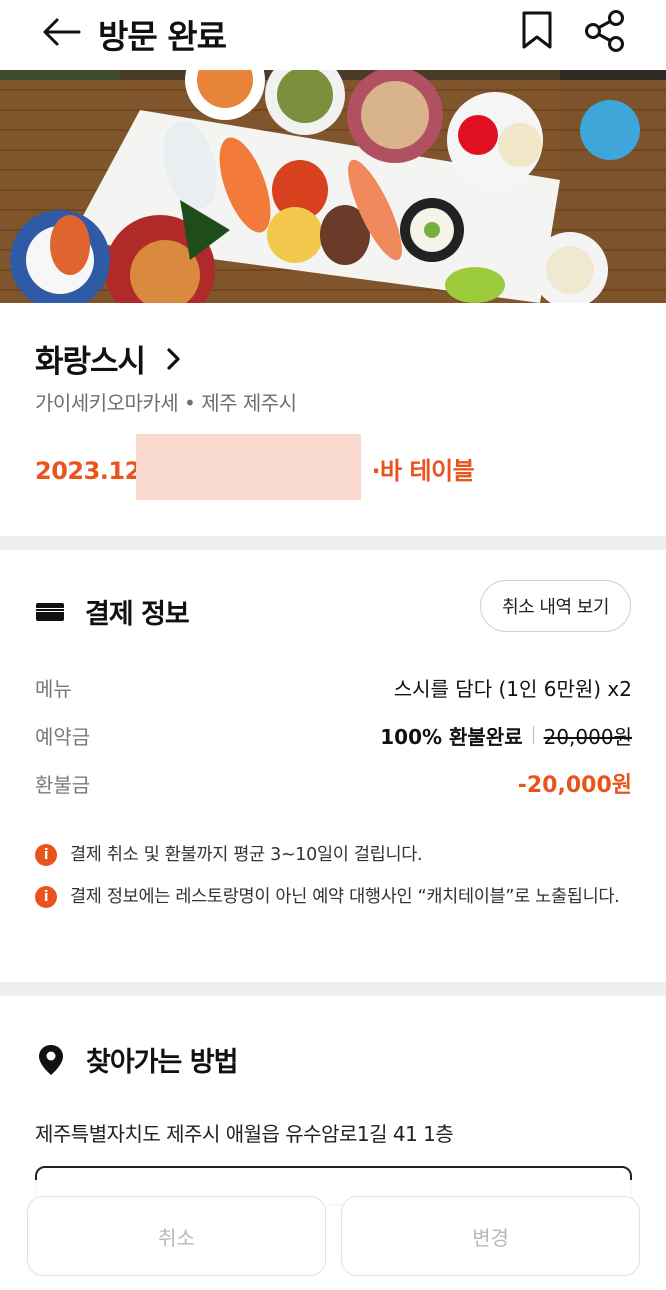  I want to click on booking-seat: ·바 테이블, so click(423, 471).